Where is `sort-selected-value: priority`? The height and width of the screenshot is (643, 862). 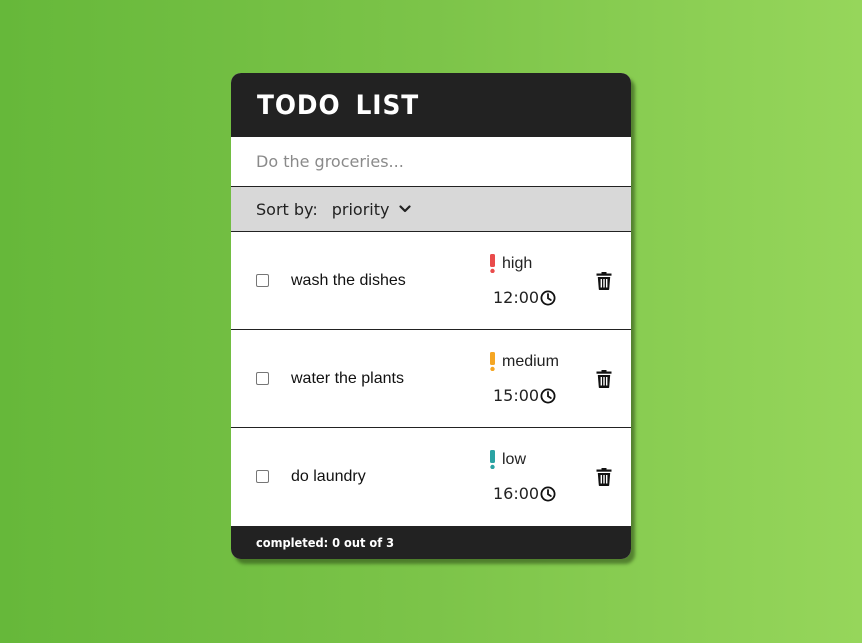 sort-selected-value: priority is located at coordinates (360, 209).